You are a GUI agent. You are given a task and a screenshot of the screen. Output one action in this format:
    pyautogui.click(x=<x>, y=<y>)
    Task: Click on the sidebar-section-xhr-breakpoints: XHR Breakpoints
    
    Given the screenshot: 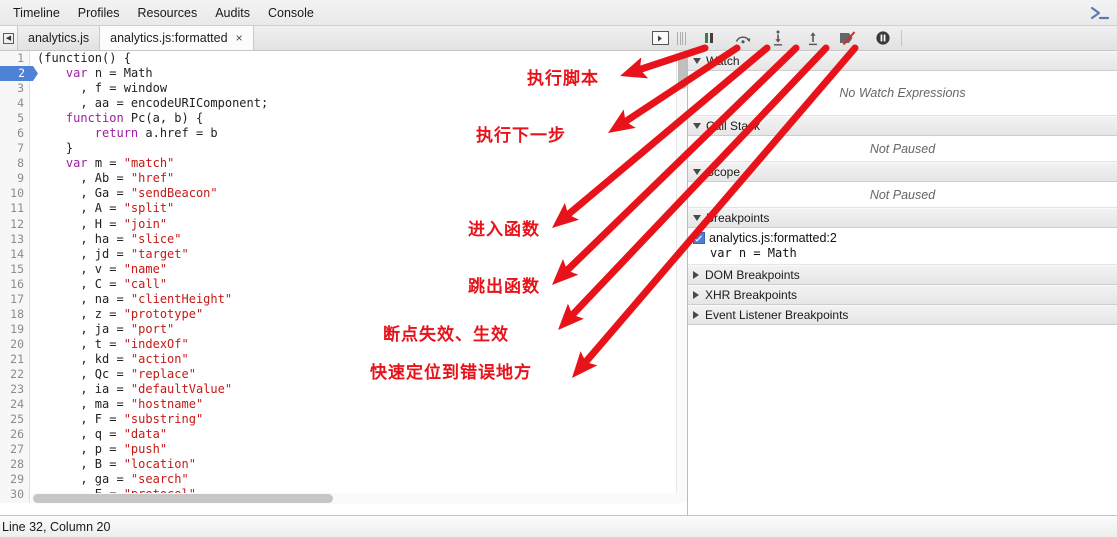 What is the action you would take?
    pyautogui.click(x=902, y=295)
    